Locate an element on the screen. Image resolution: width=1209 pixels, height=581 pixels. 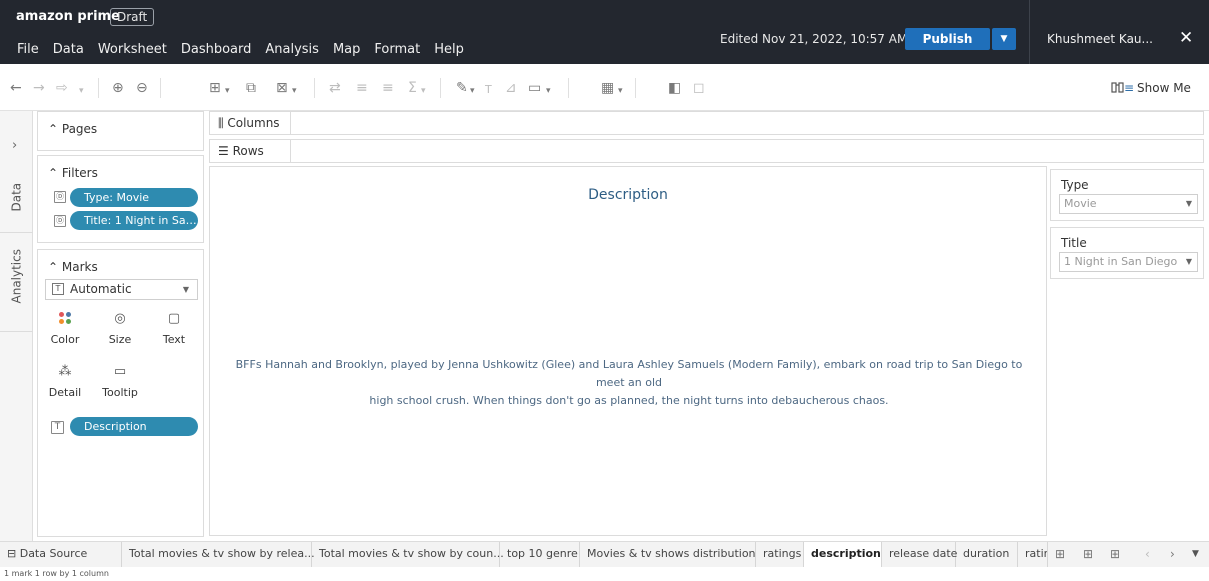
undo-icon: ← is located at coordinates (16, 88).